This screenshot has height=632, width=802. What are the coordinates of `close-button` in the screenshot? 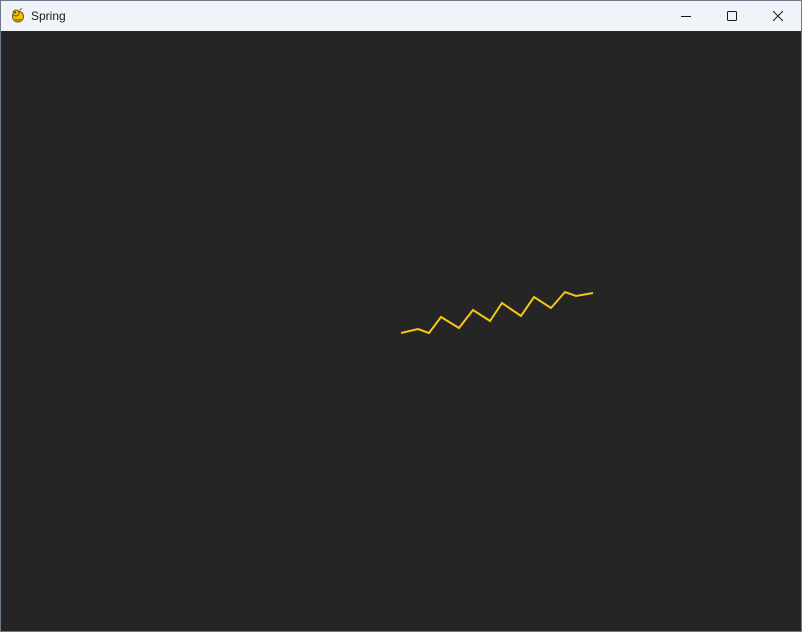 It's located at (778, 16).